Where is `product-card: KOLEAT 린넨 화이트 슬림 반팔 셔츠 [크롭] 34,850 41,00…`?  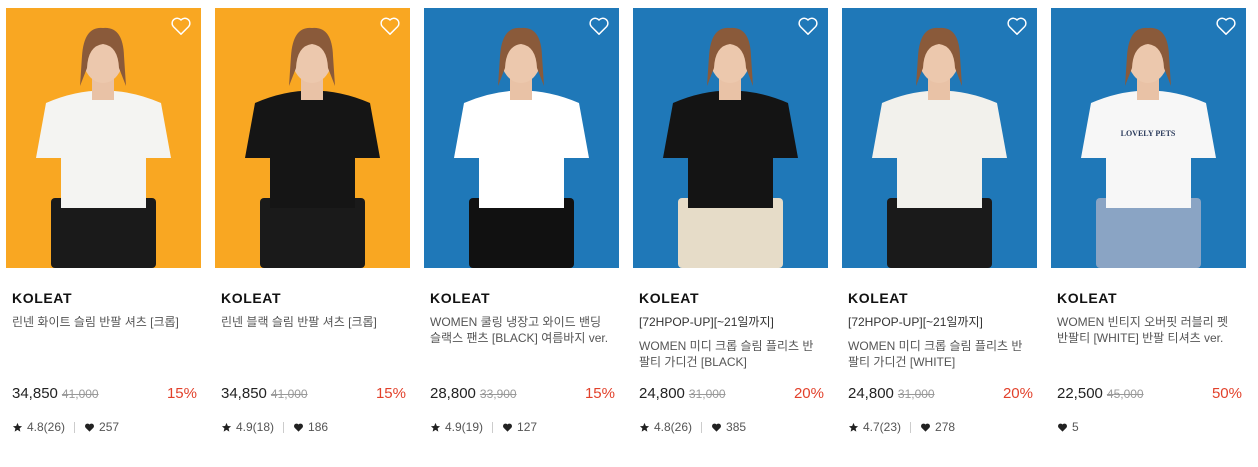 product-card: KOLEAT 린넨 화이트 슬림 반팔 셔츠 [크롭] 34,850 41,00… is located at coordinates (103, 221).